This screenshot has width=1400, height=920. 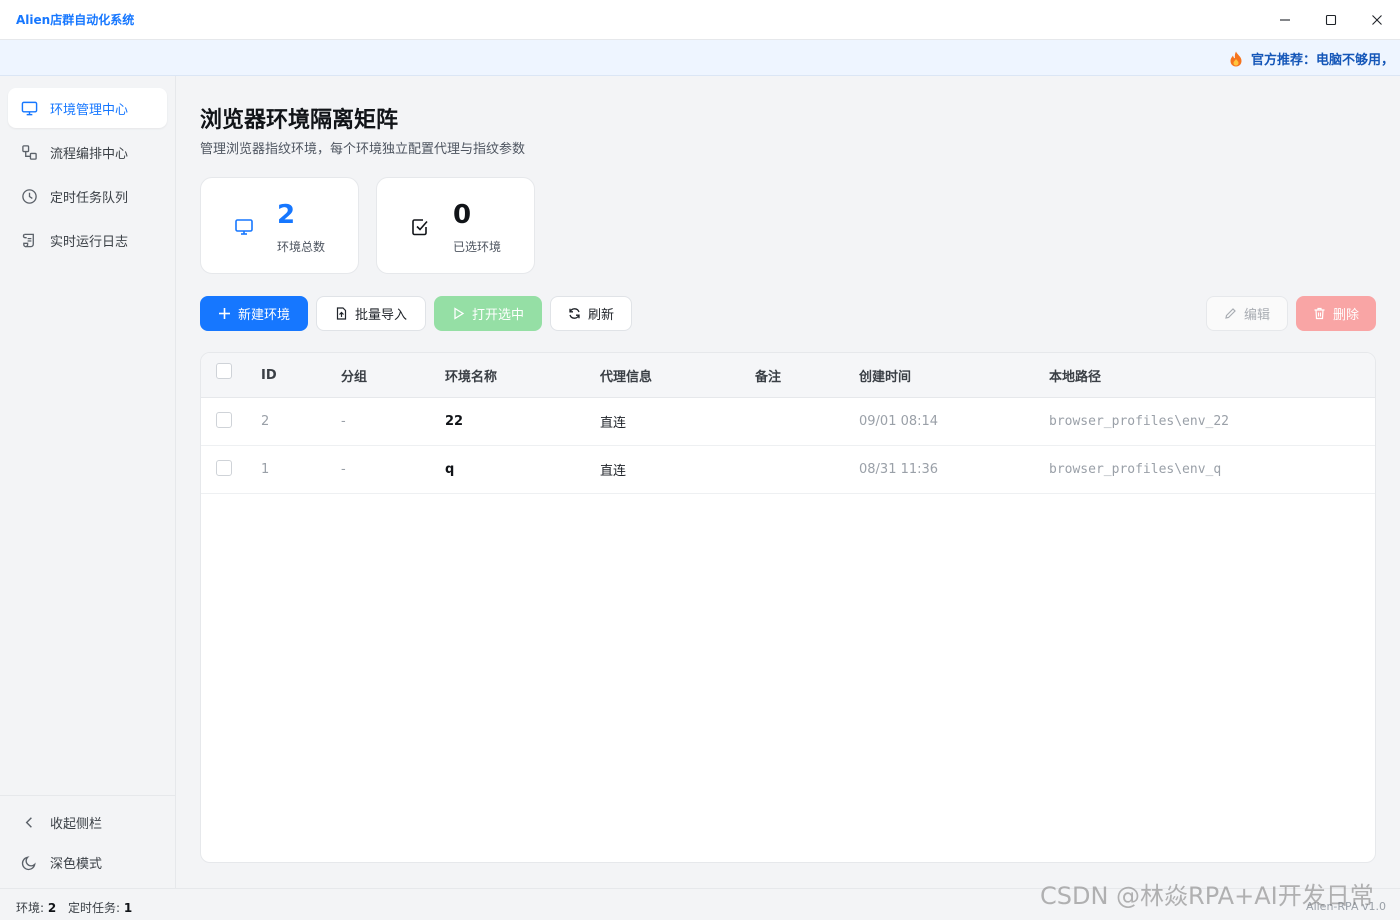 I want to click on sidebar-item-label: 环境管理中心, so click(x=89, y=110).